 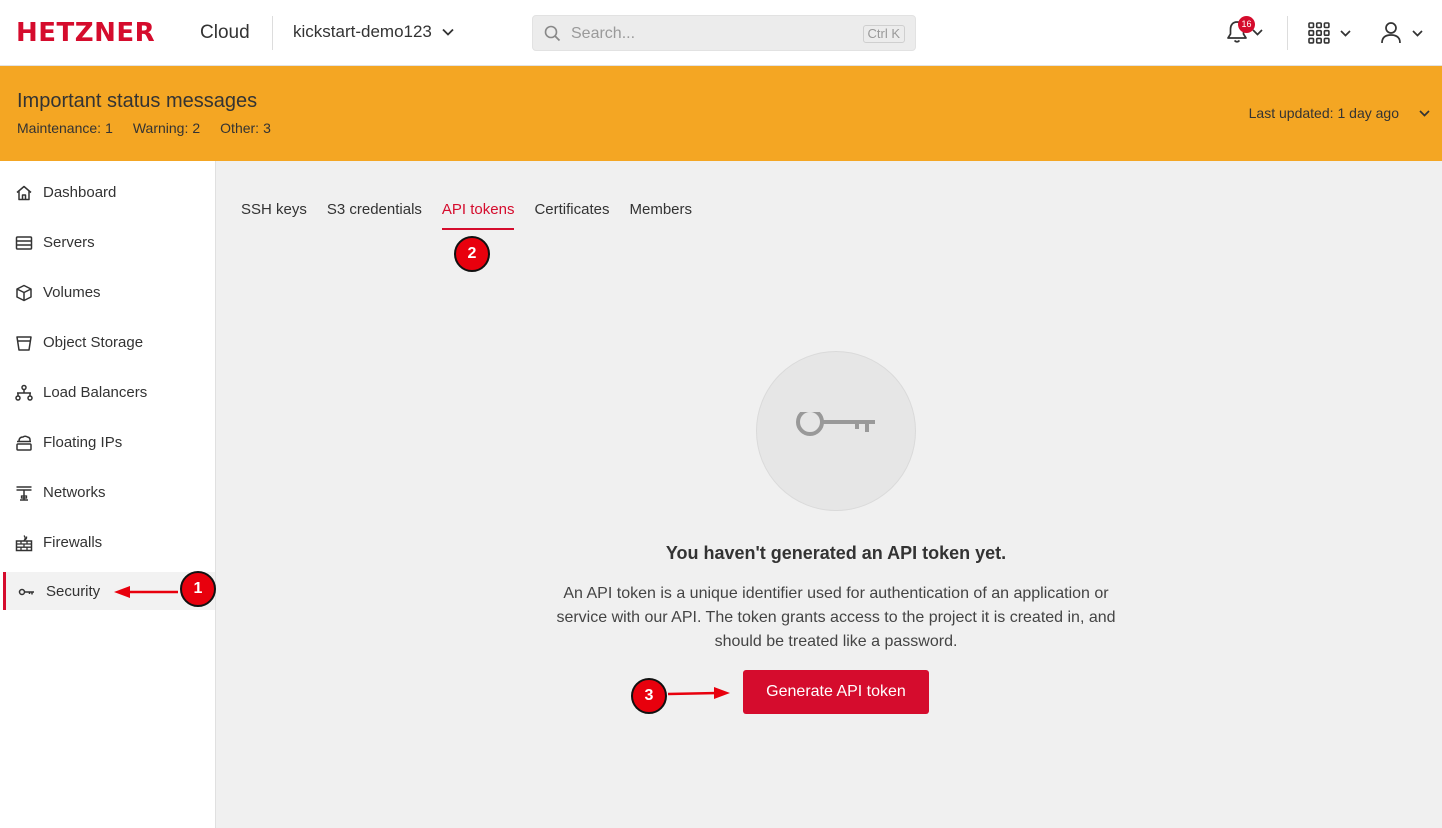 What do you see at coordinates (74, 492) in the screenshot?
I see `sidebar-item-label: Networks` at bounding box center [74, 492].